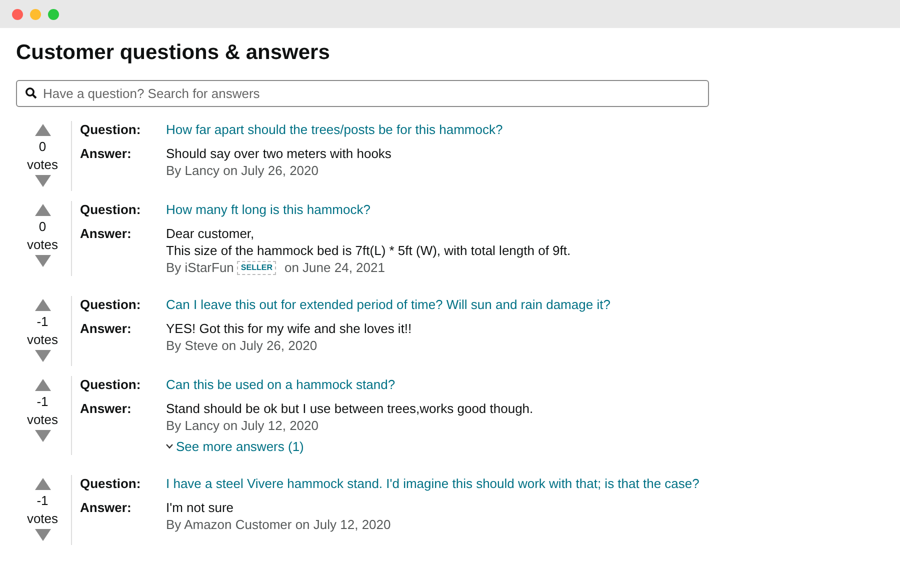 The width and height of the screenshot is (900, 569). What do you see at coordinates (388, 305) in the screenshot?
I see `question-link: Can I leave this out for extended period of time? Will sun and rain damage it?` at bounding box center [388, 305].